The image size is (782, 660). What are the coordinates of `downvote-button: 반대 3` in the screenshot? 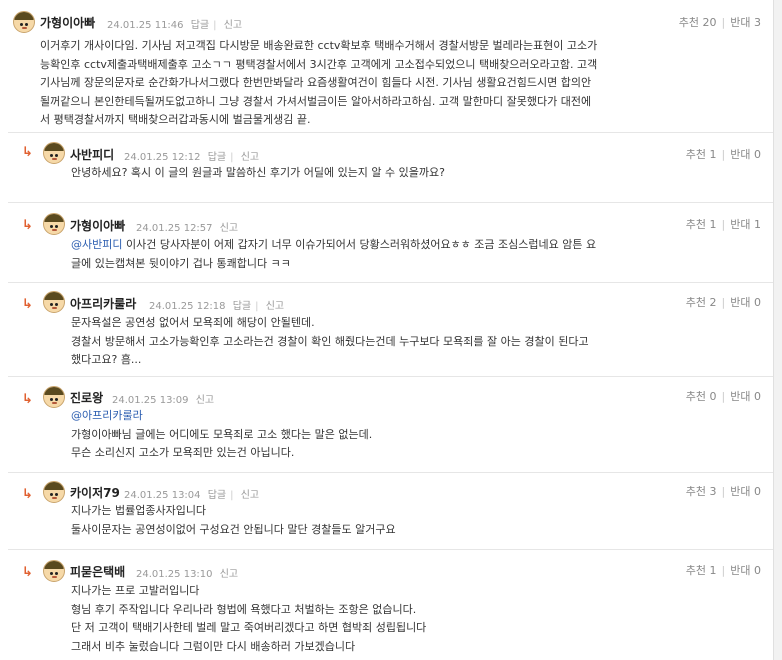 It's located at (745, 22).